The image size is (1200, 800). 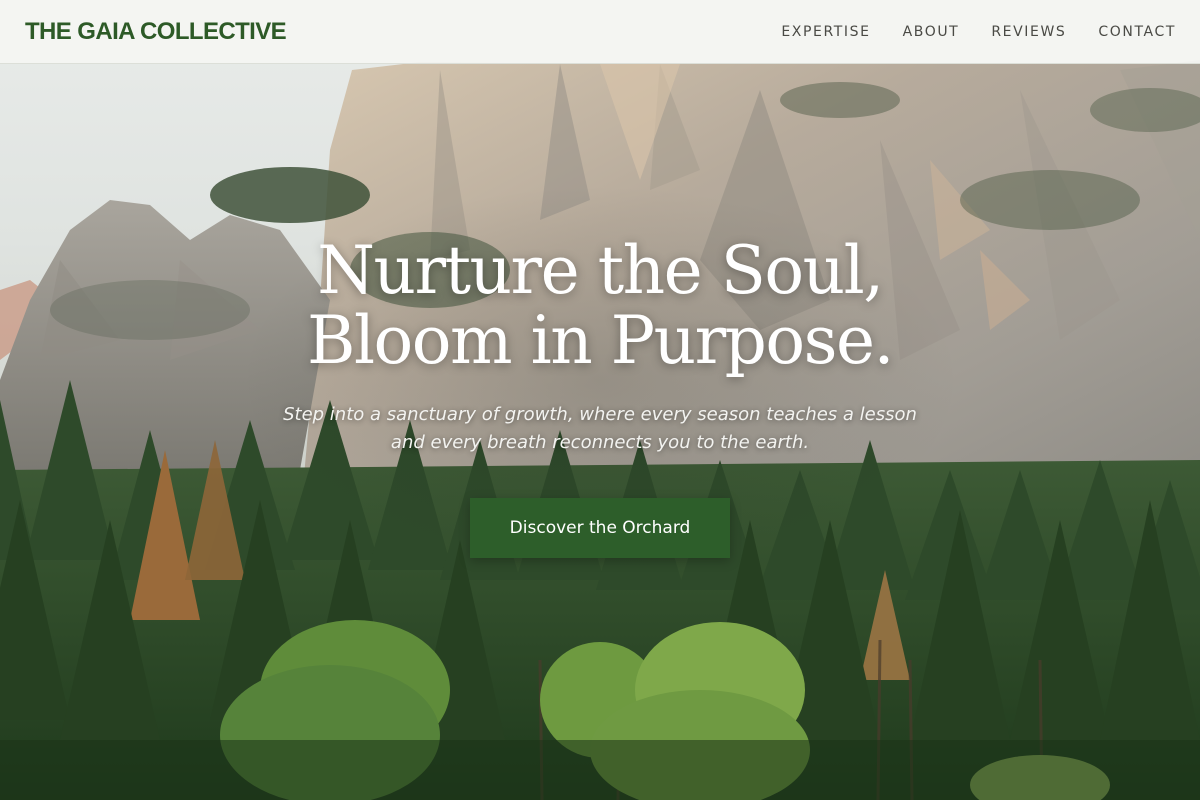 I want to click on nav-item-about: ABOUT, so click(x=915, y=32).